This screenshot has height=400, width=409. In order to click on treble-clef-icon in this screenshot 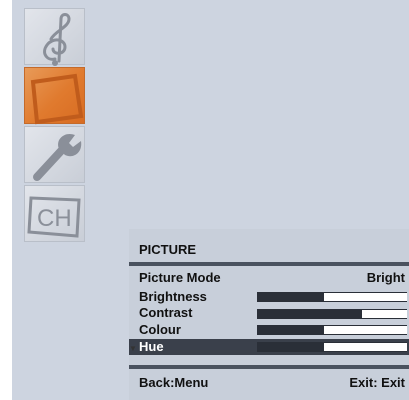, I will do `click(57, 39)`.